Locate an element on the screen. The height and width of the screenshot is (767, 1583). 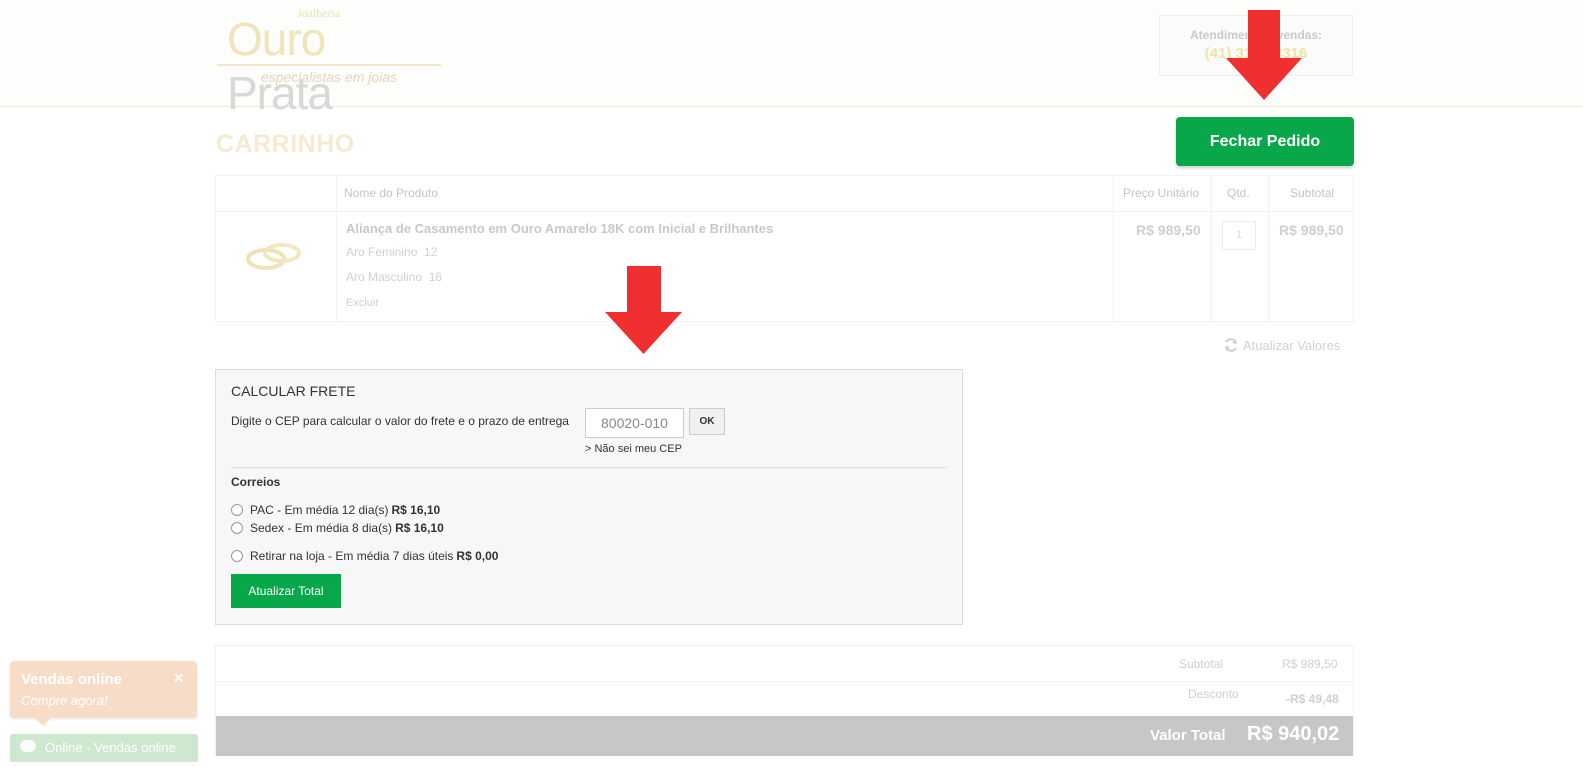
grand-total-value: R$ 940,02 is located at coordinates (1293, 734).